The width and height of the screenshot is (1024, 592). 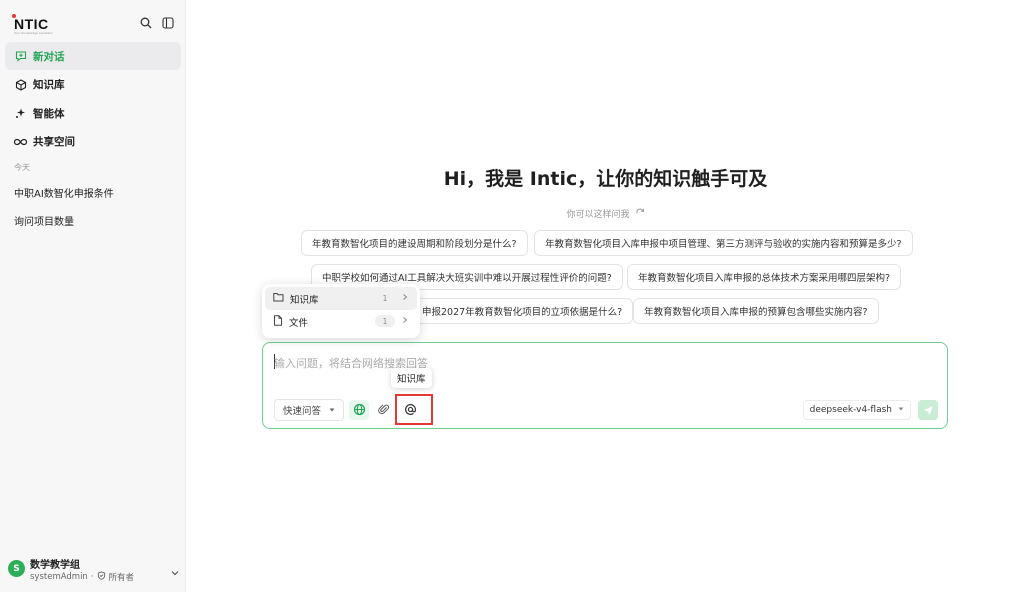 I want to click on new-chat-icon, so click(x=20, y=56).